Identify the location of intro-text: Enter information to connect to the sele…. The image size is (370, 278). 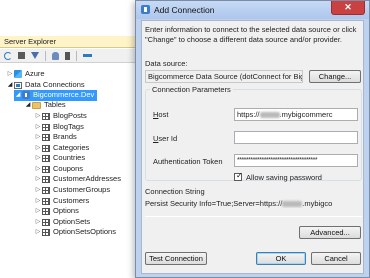
(251, 34).